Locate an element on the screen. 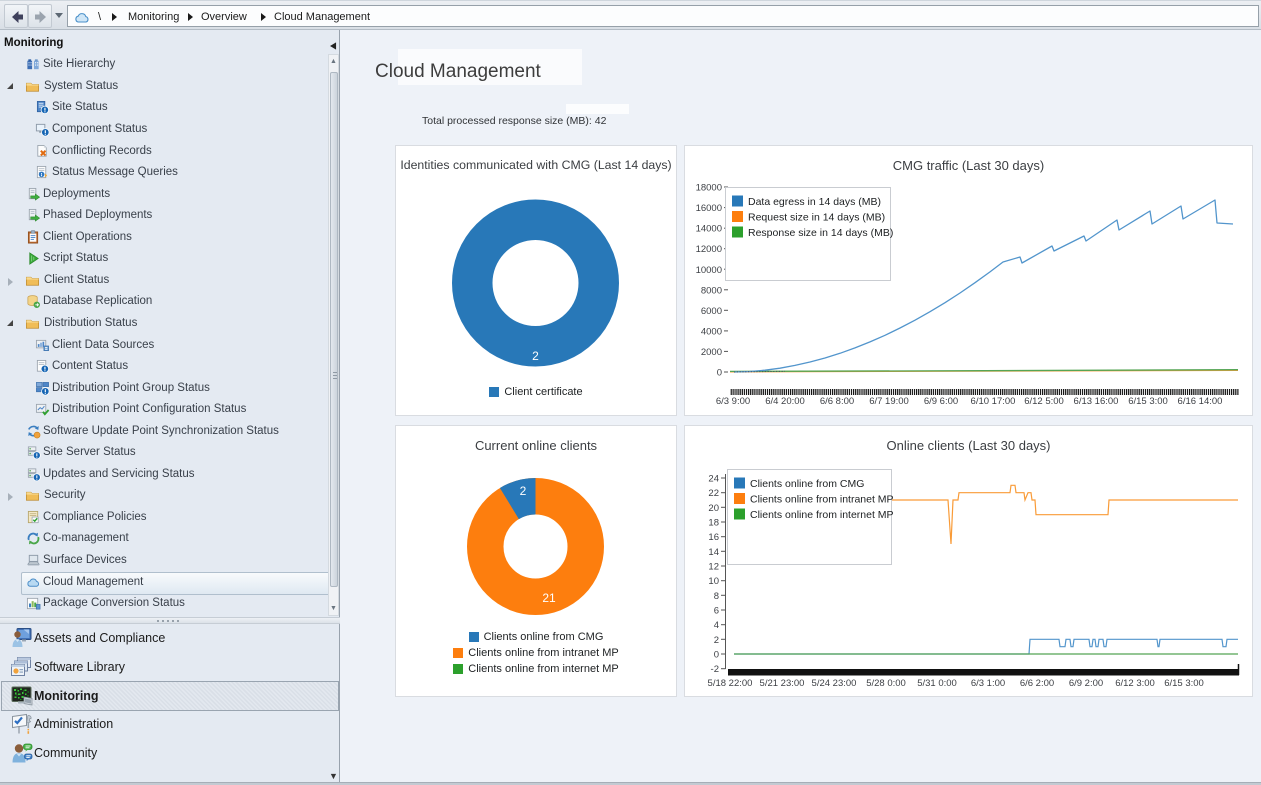 Image resolution: width=1261 pixels, height=785 pixels. svg-text: 2000 is located at coordinates (711, 352).